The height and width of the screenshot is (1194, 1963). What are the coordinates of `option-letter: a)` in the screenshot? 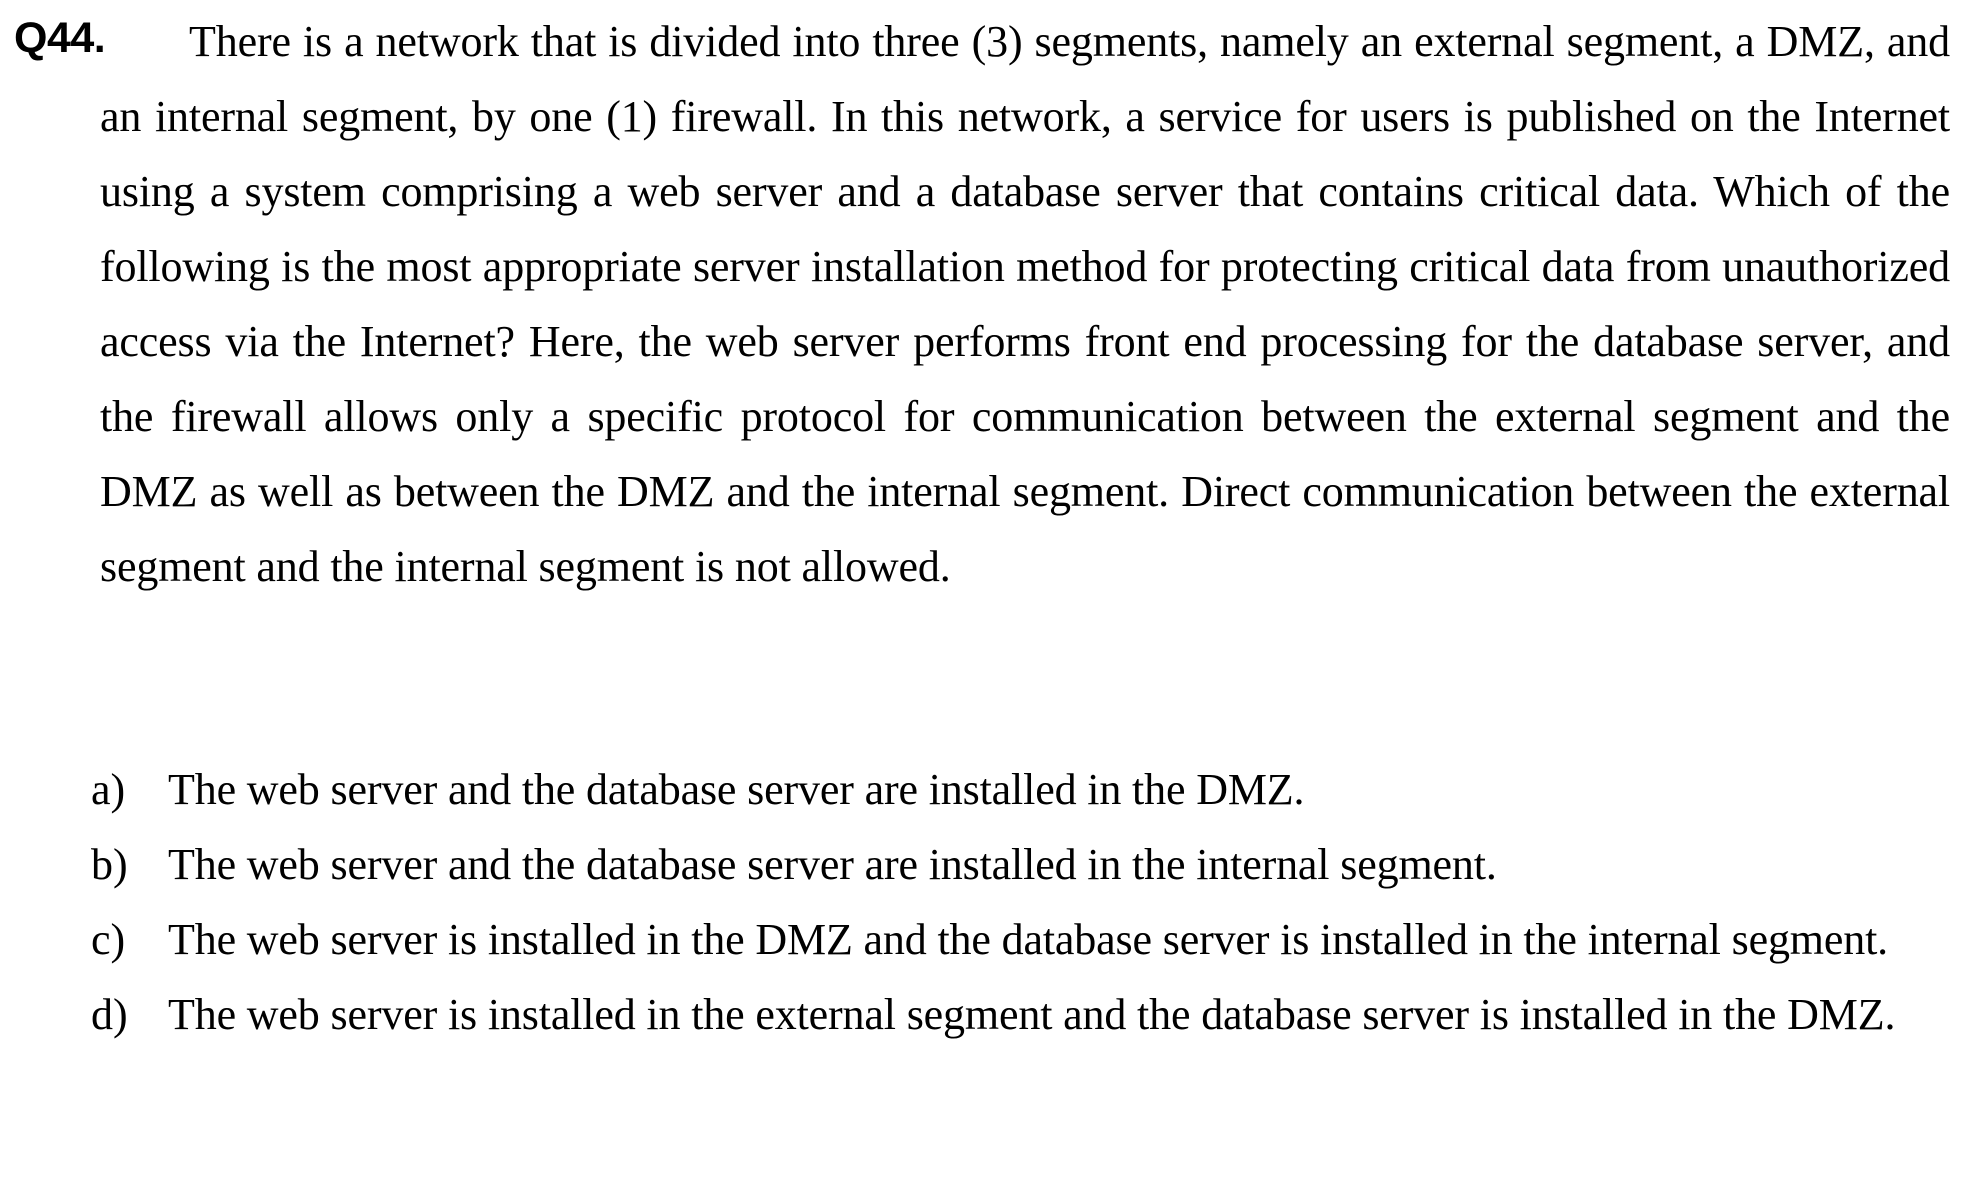 It's located at (108, 789).